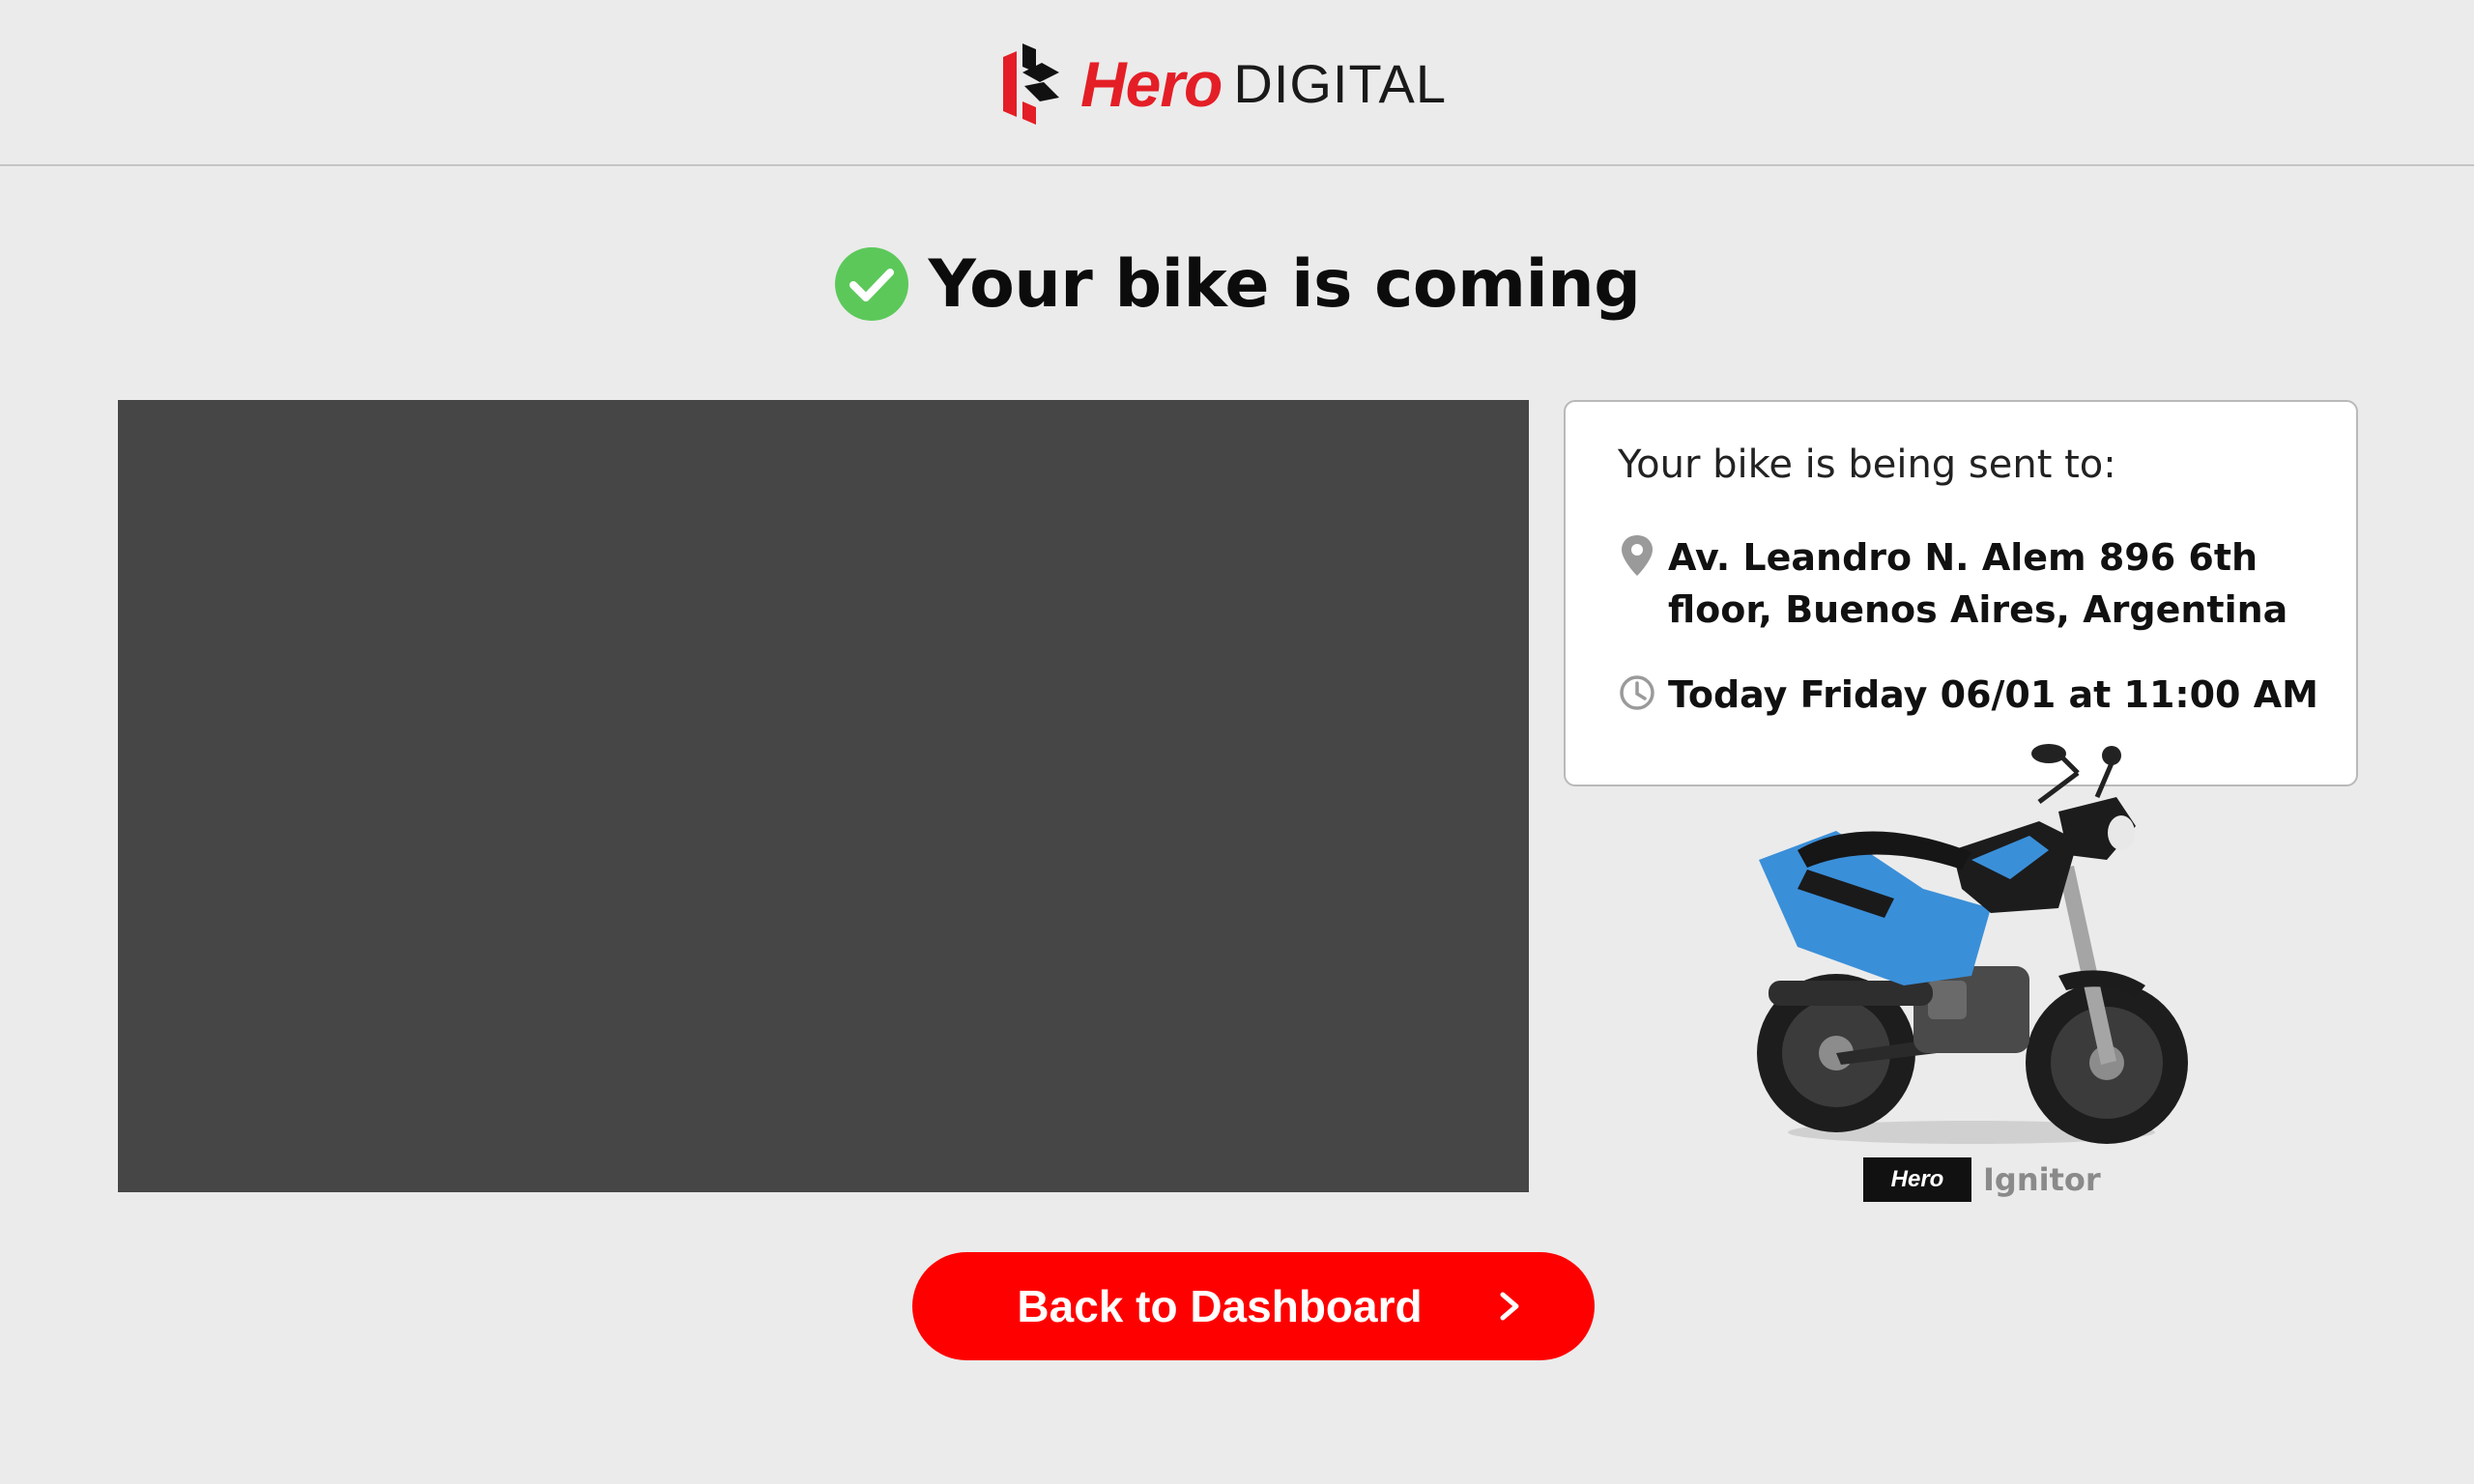 Image resolution: width=2474 pixels, height=1484 pixels. I want to click on bike-model-name: Ignitor, so click(2042, 1179).